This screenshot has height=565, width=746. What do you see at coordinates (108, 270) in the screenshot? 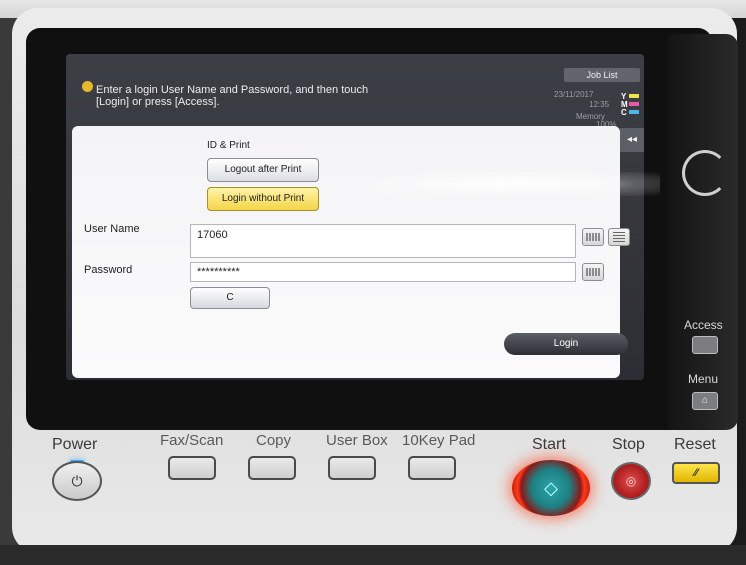
I see `password-label: Password` at bounding box center [108, 270].